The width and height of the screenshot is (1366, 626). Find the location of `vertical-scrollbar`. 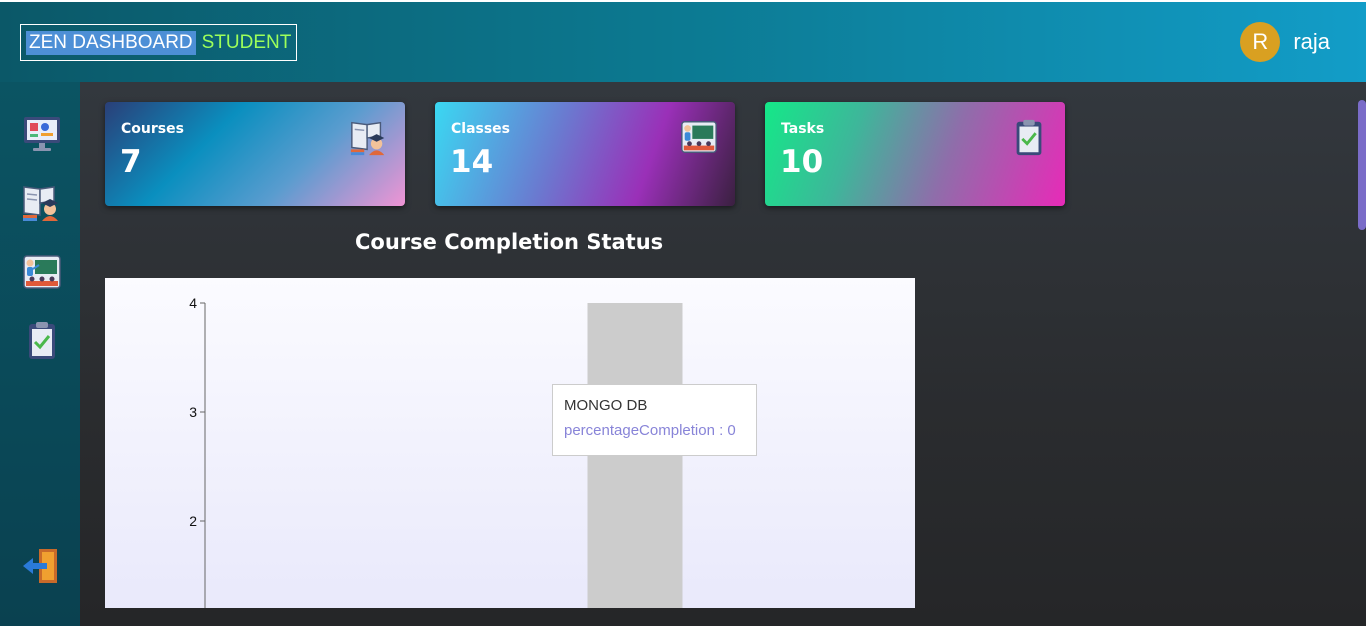

vertical-scrollbar is located at coordinates (1362, 165).